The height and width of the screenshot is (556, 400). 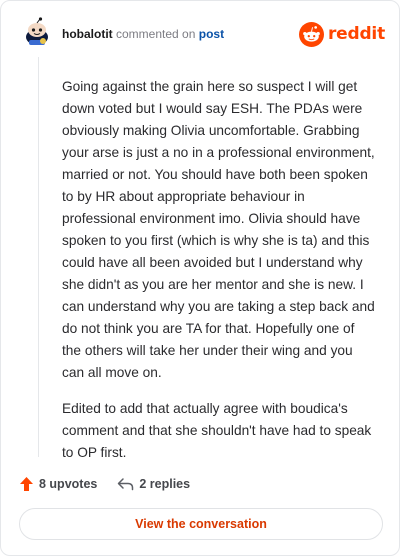 I want to click on comment-header: hobalotit commented on post reddit, so click(x=200, y=34).